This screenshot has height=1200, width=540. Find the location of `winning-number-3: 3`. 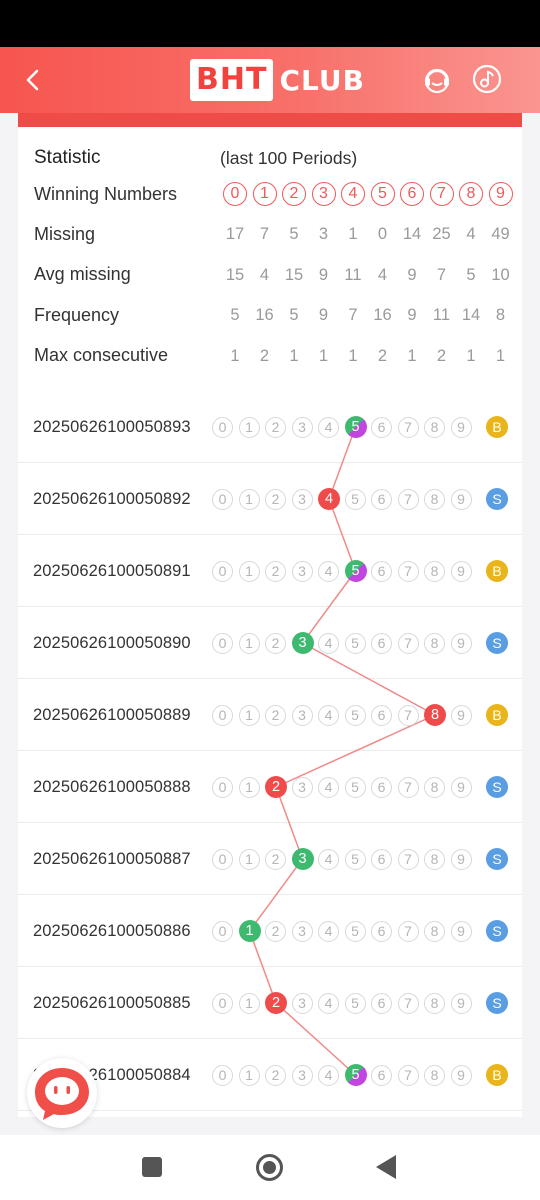

winning-number-3: 3 is located at coordinates (323, 194).